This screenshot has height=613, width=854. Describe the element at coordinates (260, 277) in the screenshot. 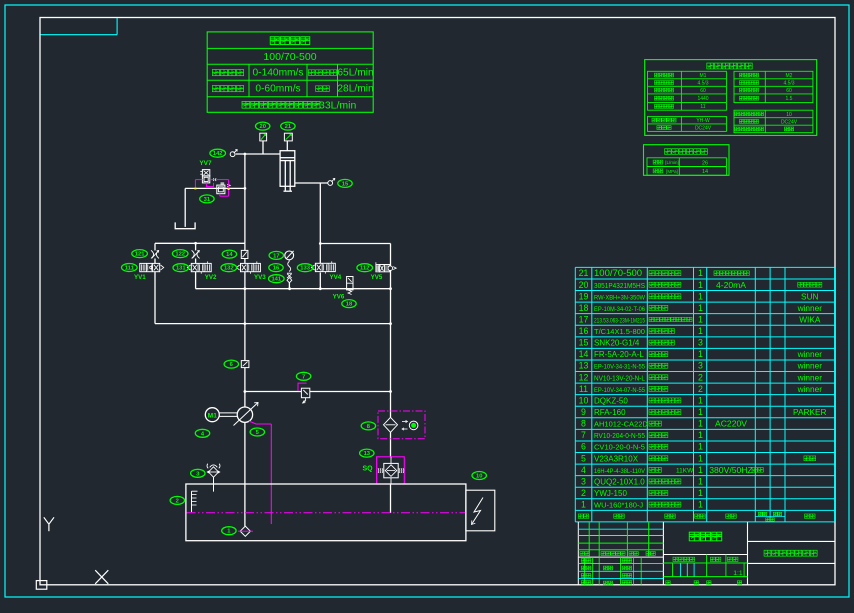

I see `svg-text: YV3` at that location.